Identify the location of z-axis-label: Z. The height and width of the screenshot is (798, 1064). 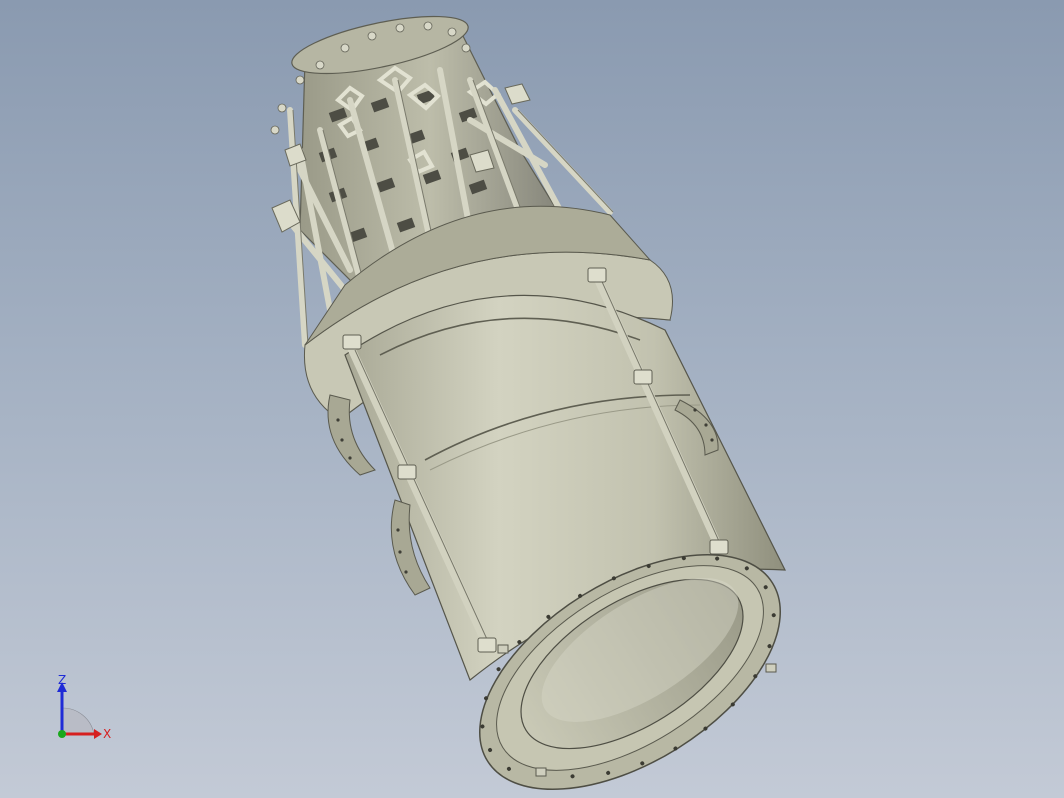
(62, 680).